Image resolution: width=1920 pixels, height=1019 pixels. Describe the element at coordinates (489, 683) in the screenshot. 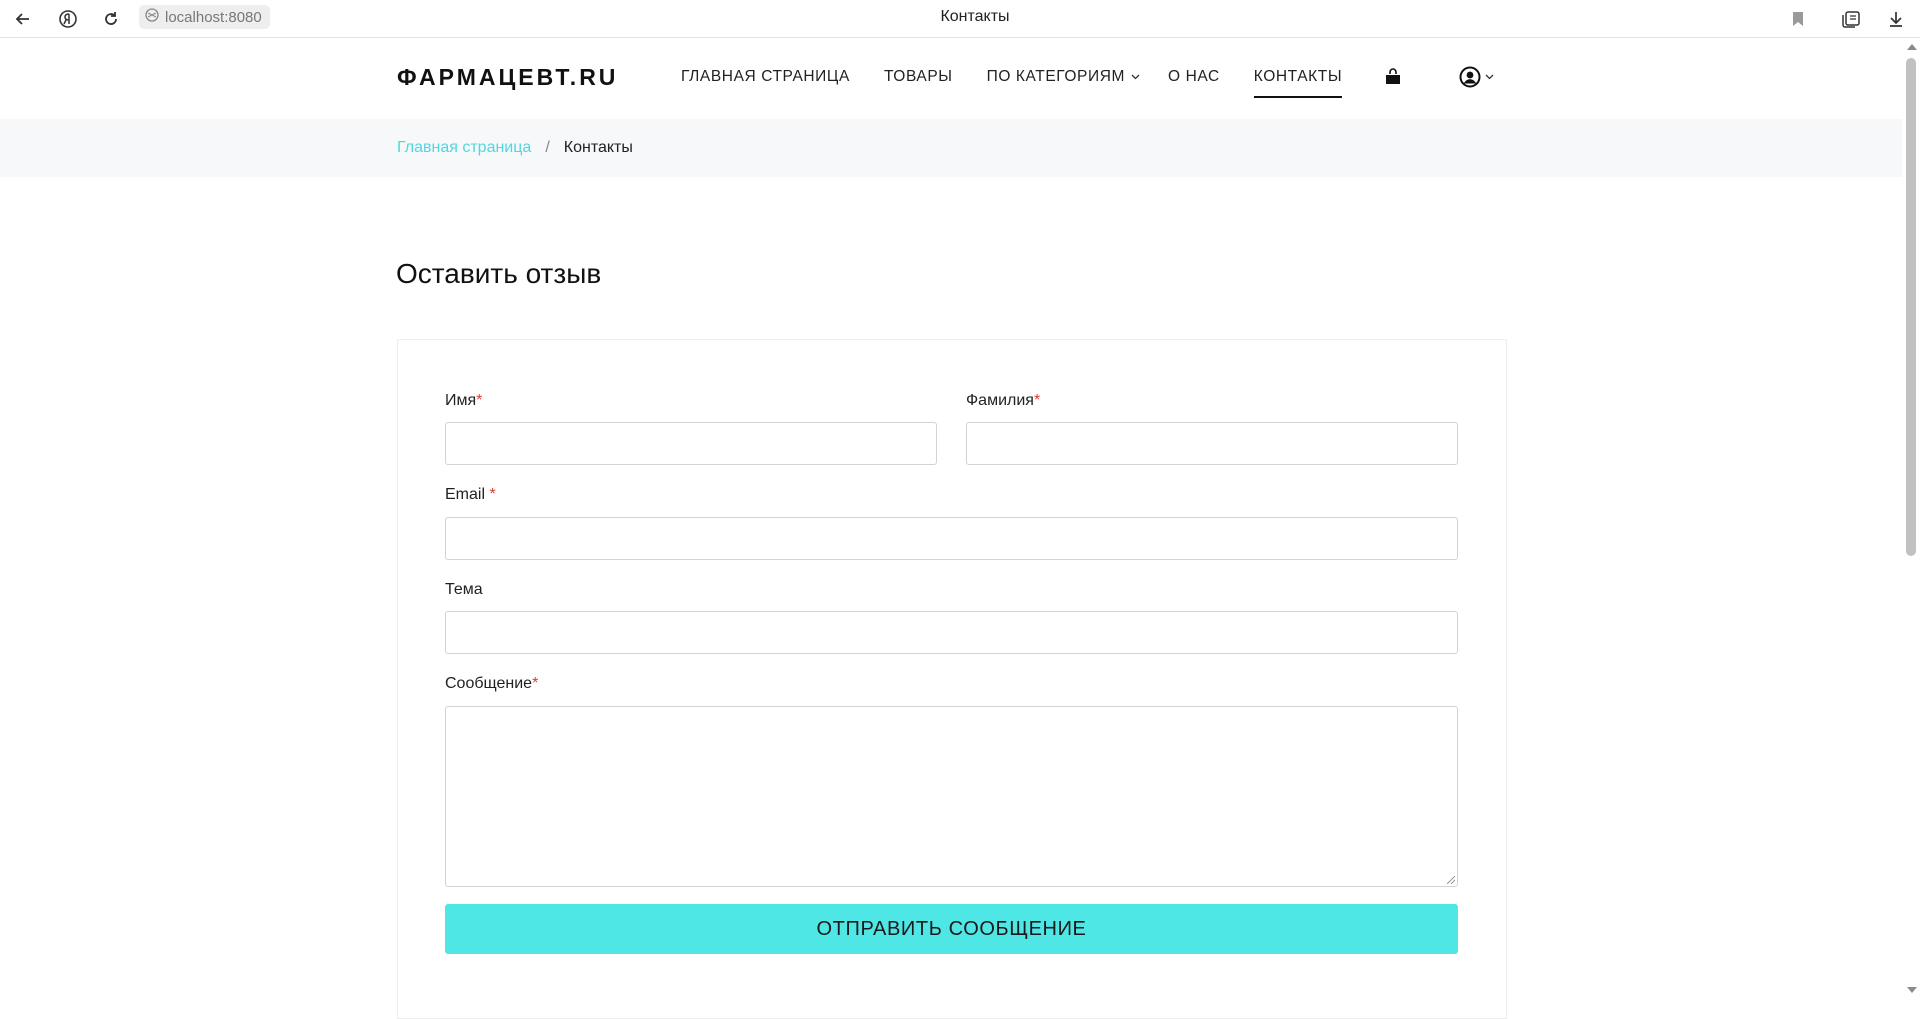

I see `message-label-text: Сообщение` at that location.